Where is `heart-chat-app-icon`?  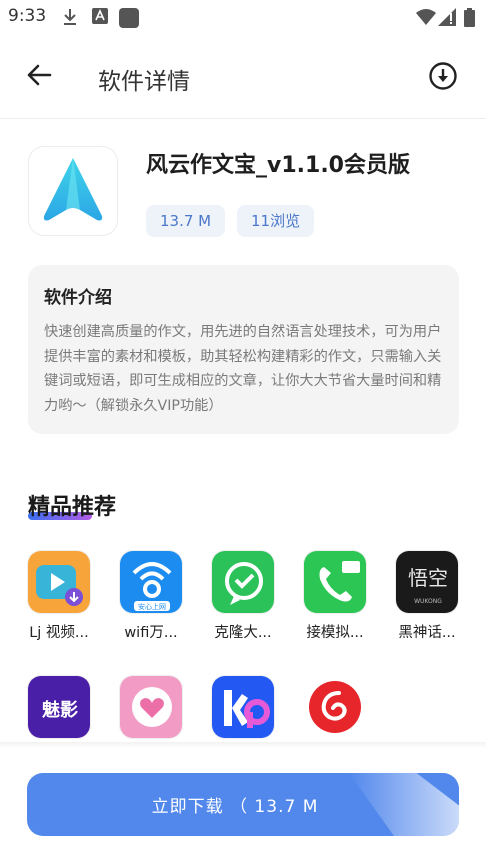
heart-chat-app-icon is located at coordinates (151, 707).